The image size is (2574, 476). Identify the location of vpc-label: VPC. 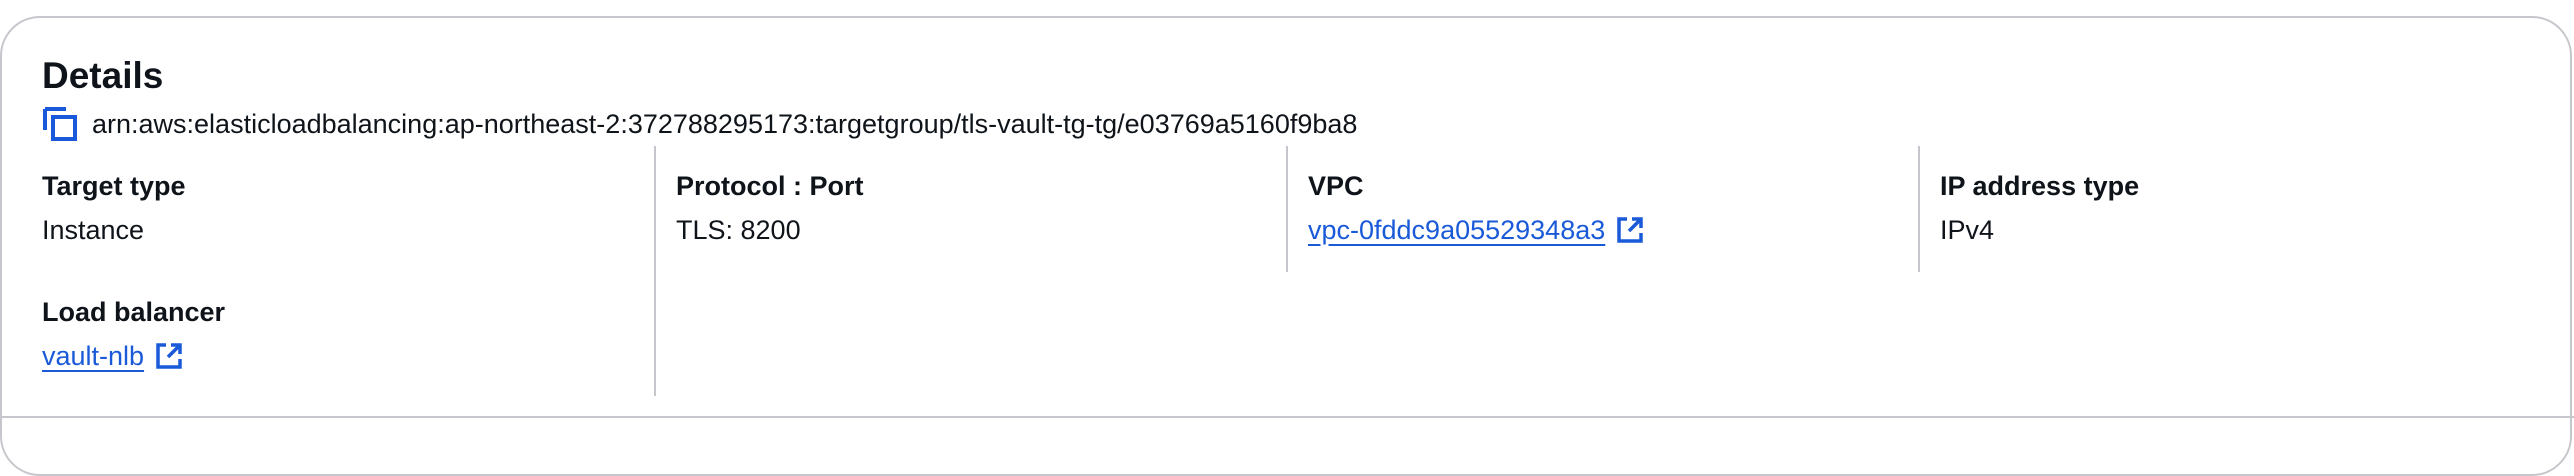
(1336, 186).